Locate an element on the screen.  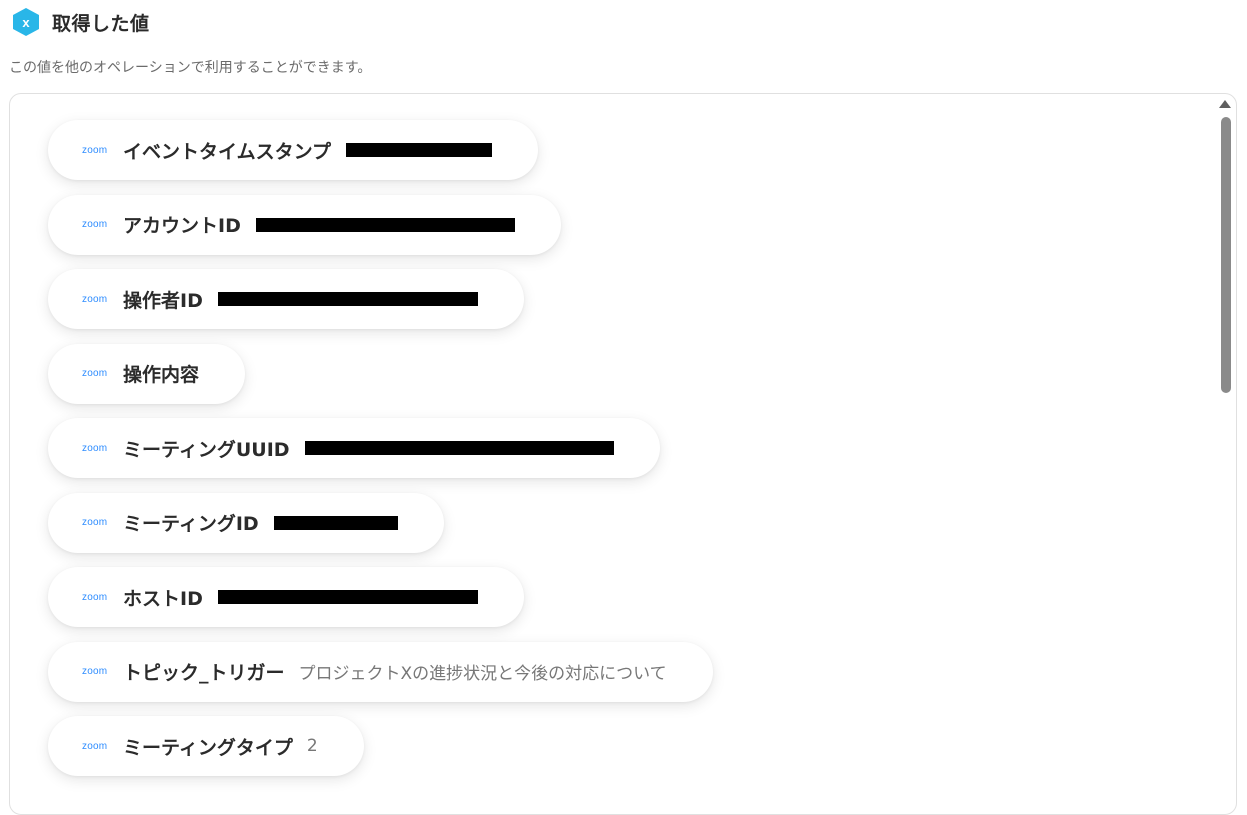
svg-text: x is located at coordinates (26, 22).